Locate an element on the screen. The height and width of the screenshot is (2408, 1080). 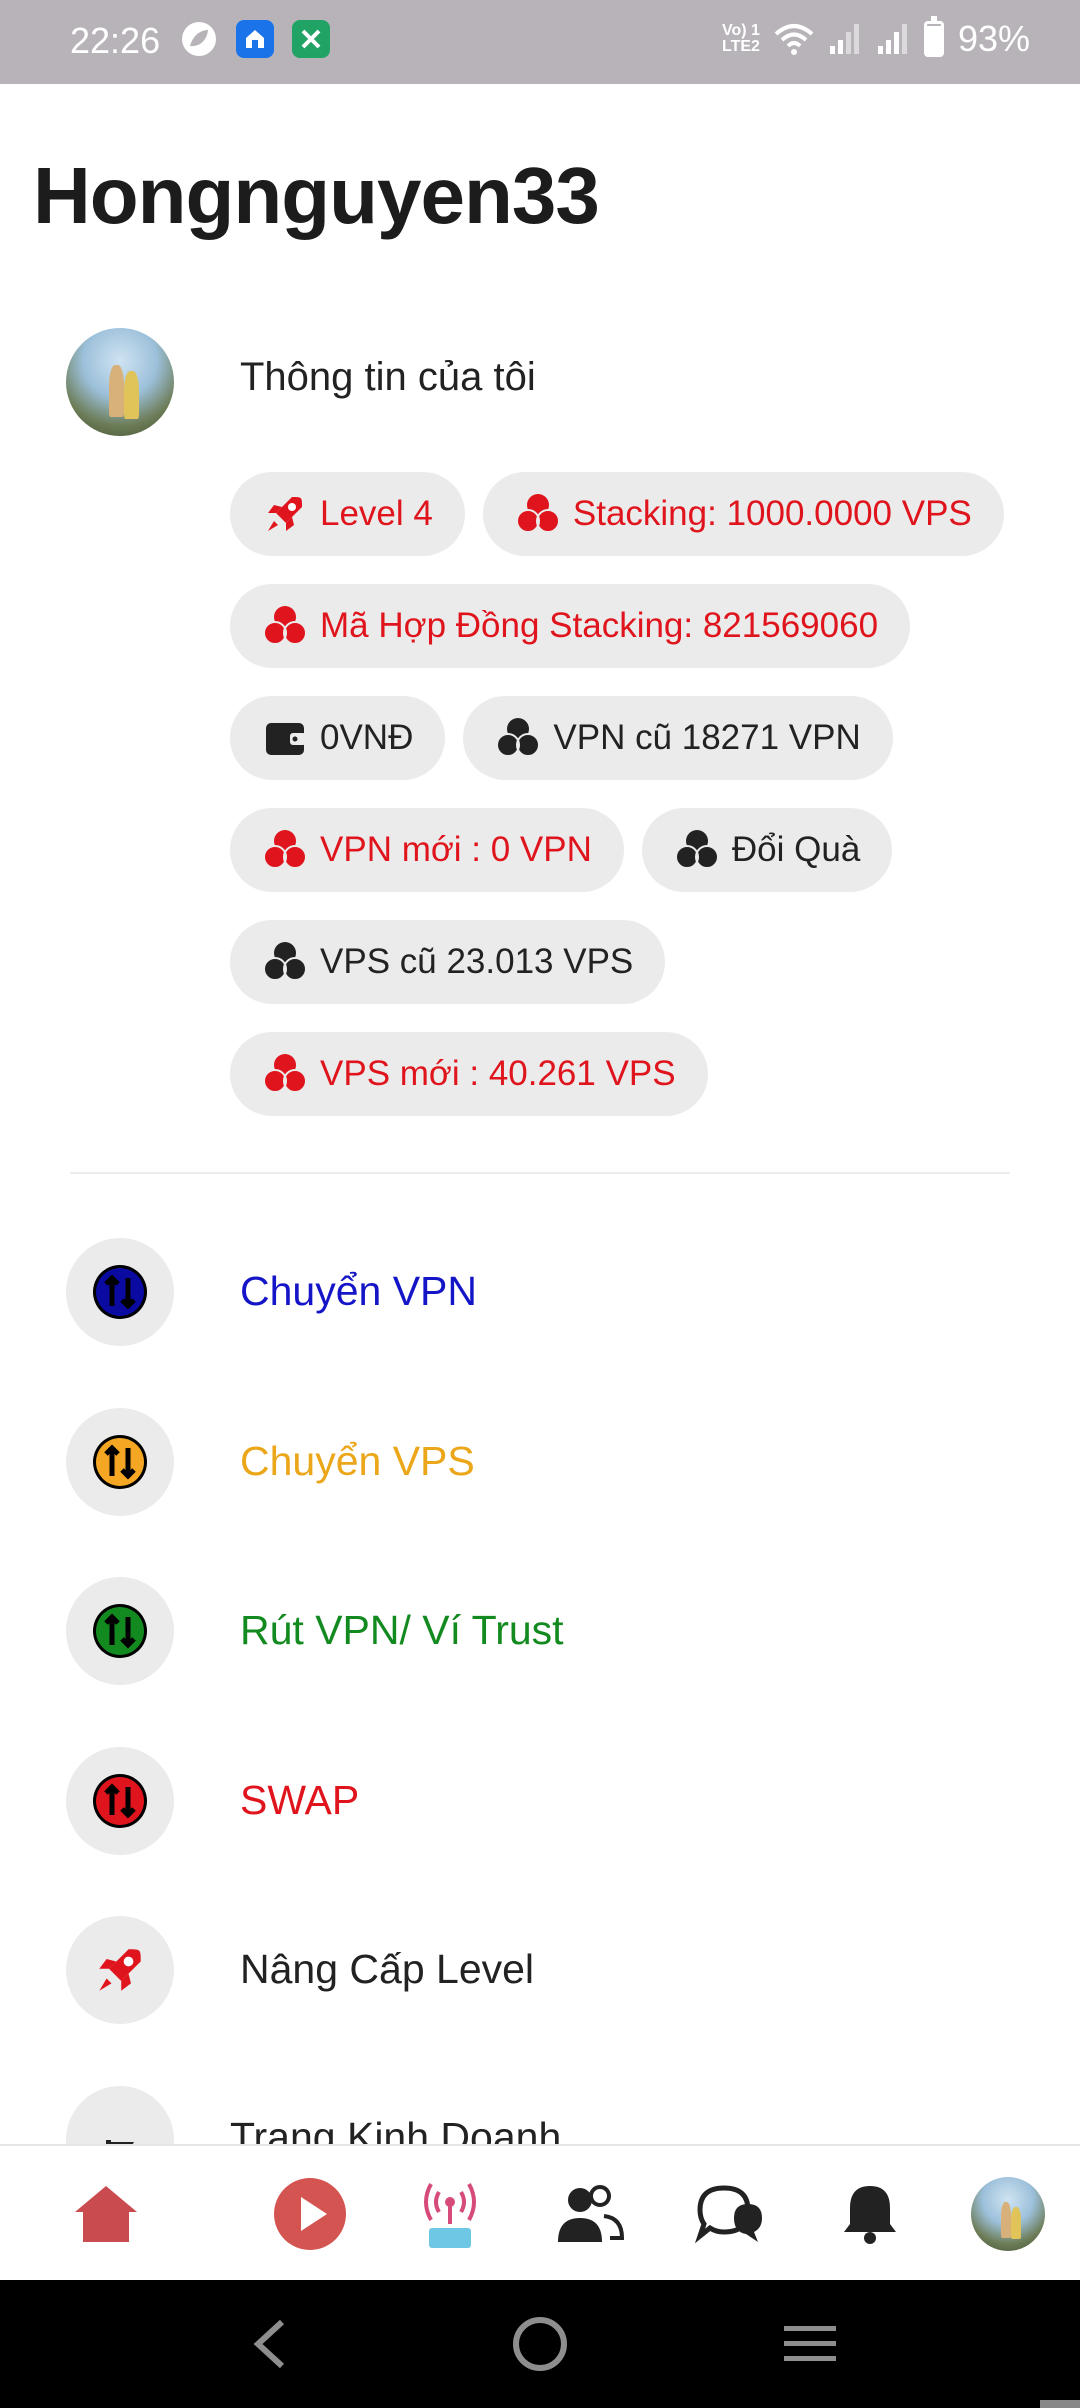
menu-withdraw-vpn: Rút VPN/ Ví Trust is located at coordinates (546, 1632).